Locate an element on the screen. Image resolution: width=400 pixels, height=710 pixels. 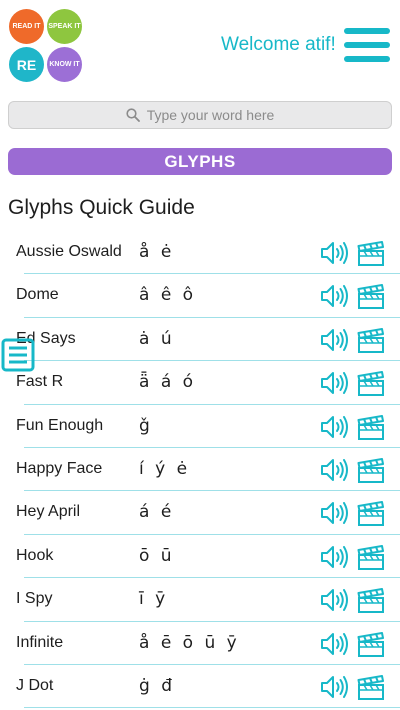
list-item: Happy Face í ý ė is located at coordinates (200, 470).